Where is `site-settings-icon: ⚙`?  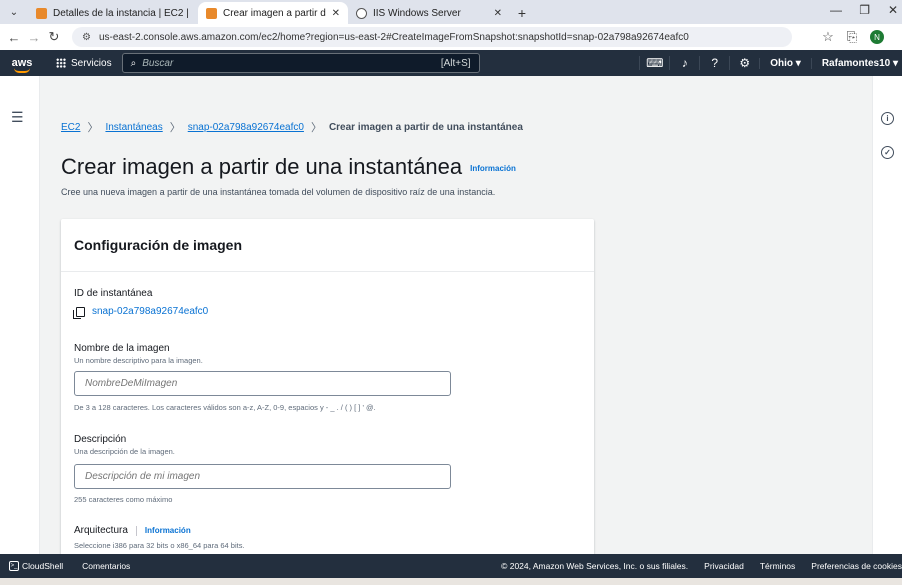 site-settings-icon: ⚙ is located at coordinates (86, 37).